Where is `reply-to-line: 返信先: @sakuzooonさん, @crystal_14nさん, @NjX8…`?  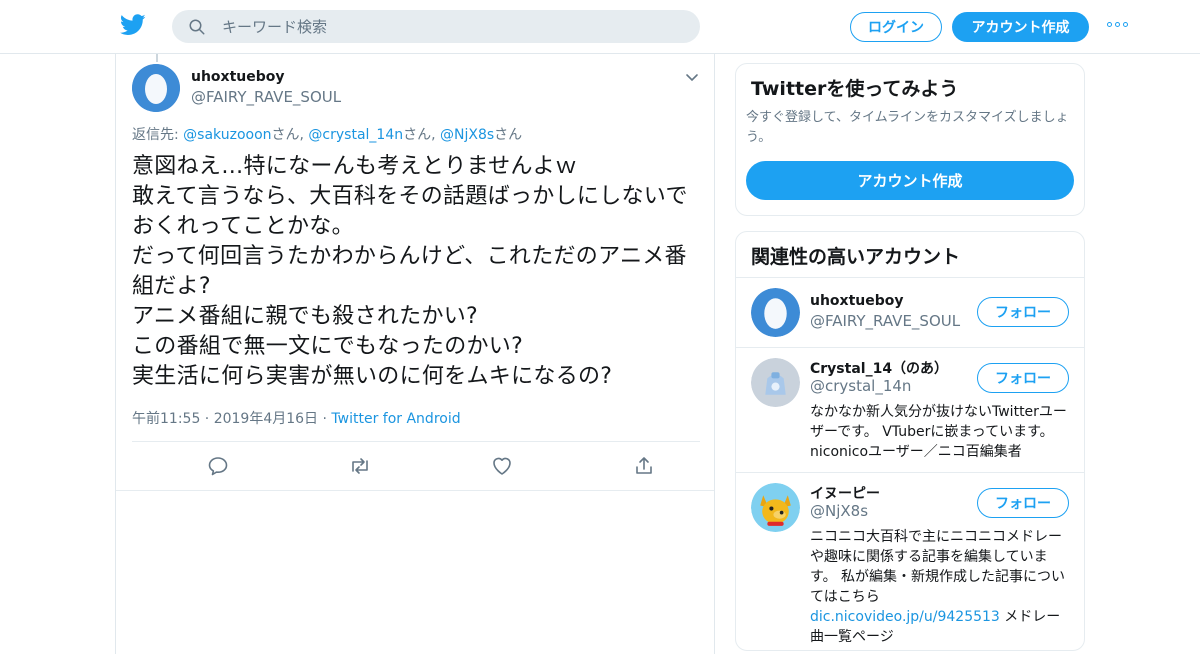 reply-to-line: 返信先: @sakuzooonさん, @crystal_14nさん, @NjX8… is located at coordinates (327, 134).